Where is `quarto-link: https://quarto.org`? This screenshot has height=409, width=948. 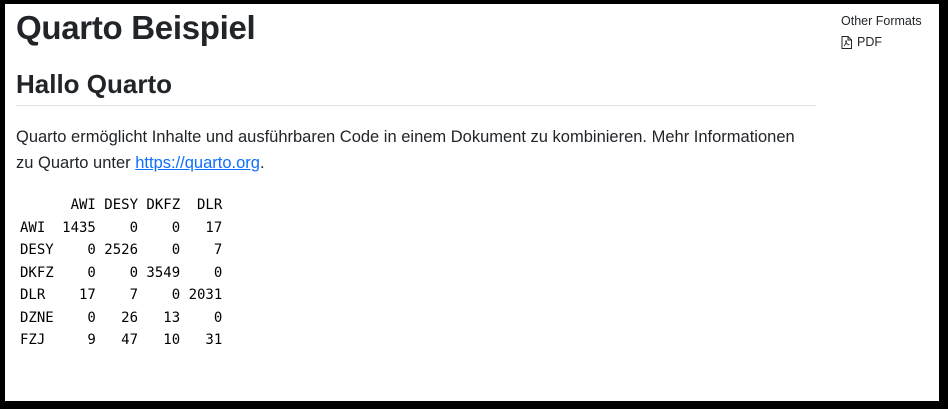 quarto-link: https://quarto.org is located at coordinates (197, 163).